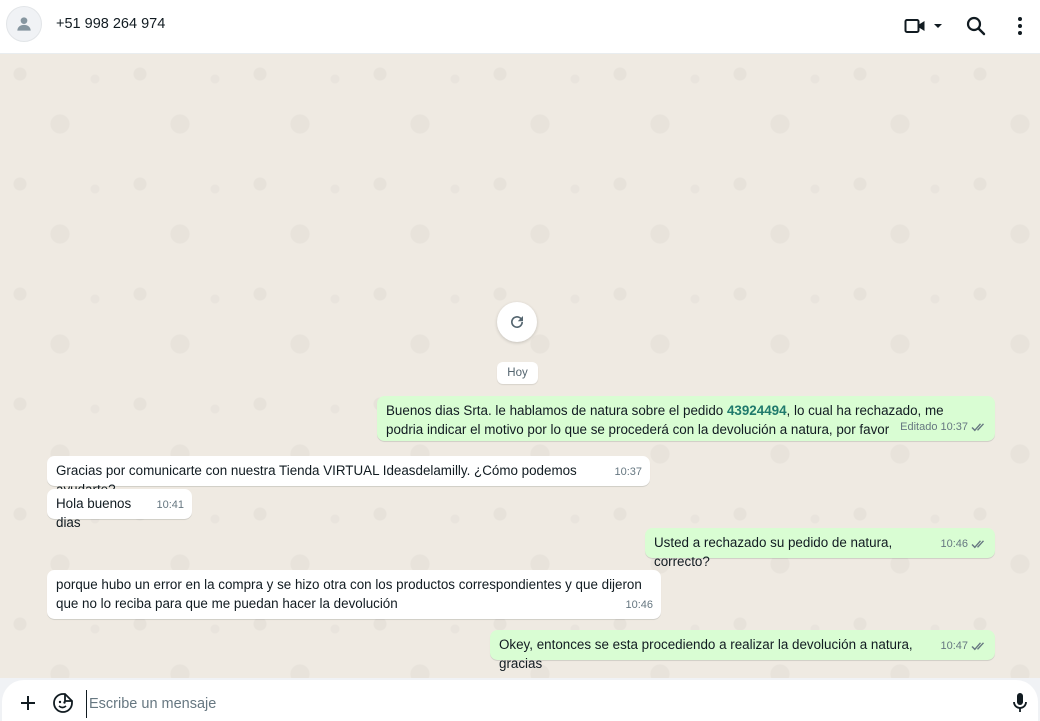  I want to click on avatar-person-icon, so click(24, 24).